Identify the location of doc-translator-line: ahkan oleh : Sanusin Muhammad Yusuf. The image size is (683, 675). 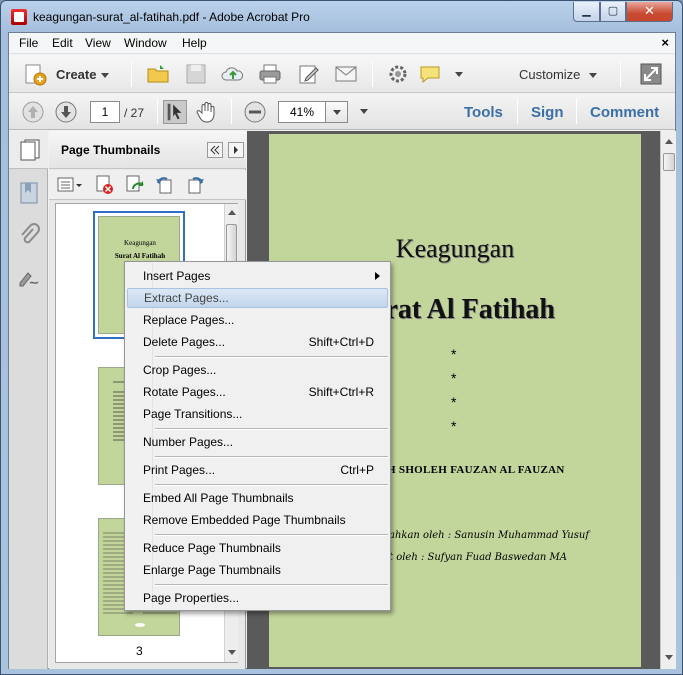
(489, 535).